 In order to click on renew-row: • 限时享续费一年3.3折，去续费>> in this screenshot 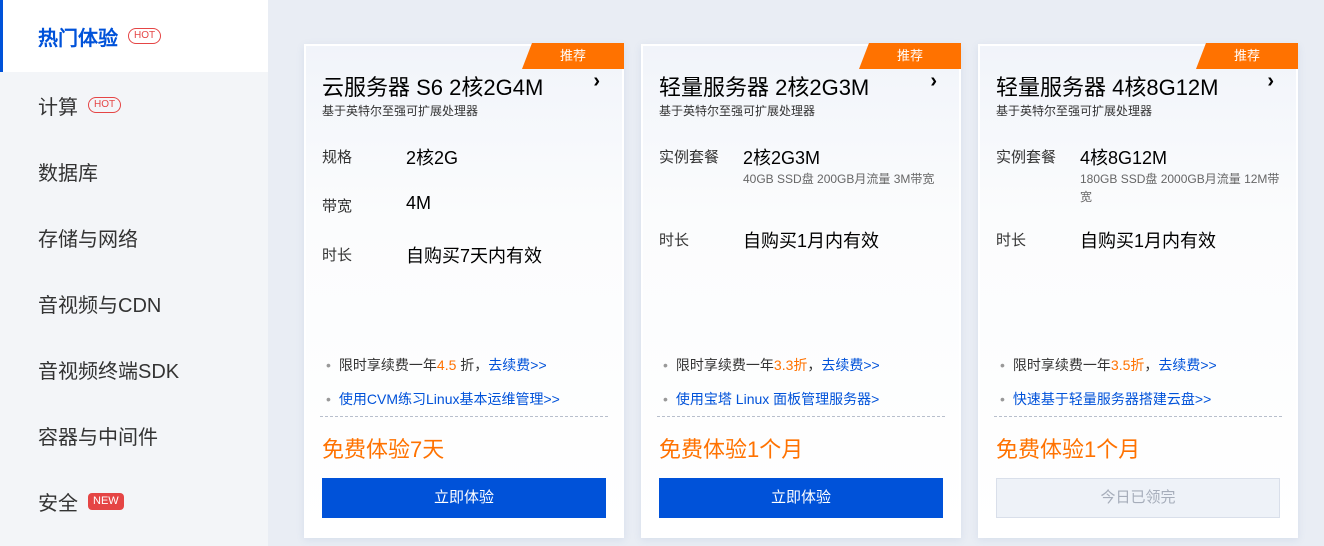, I will do `click(771, 365)`.